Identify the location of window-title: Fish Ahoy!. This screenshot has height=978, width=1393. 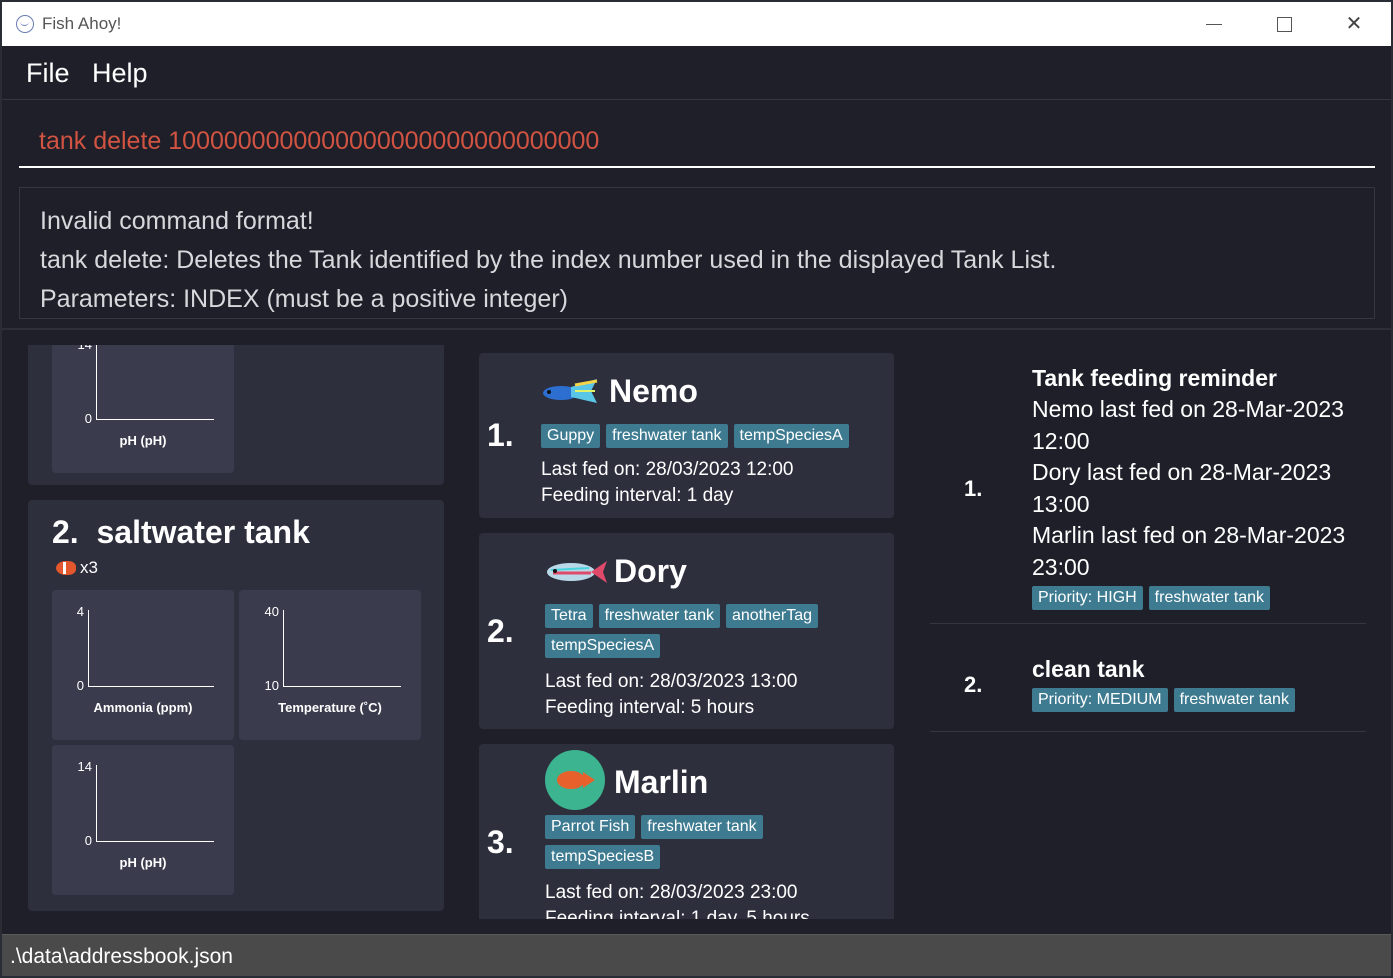
(82, 23).